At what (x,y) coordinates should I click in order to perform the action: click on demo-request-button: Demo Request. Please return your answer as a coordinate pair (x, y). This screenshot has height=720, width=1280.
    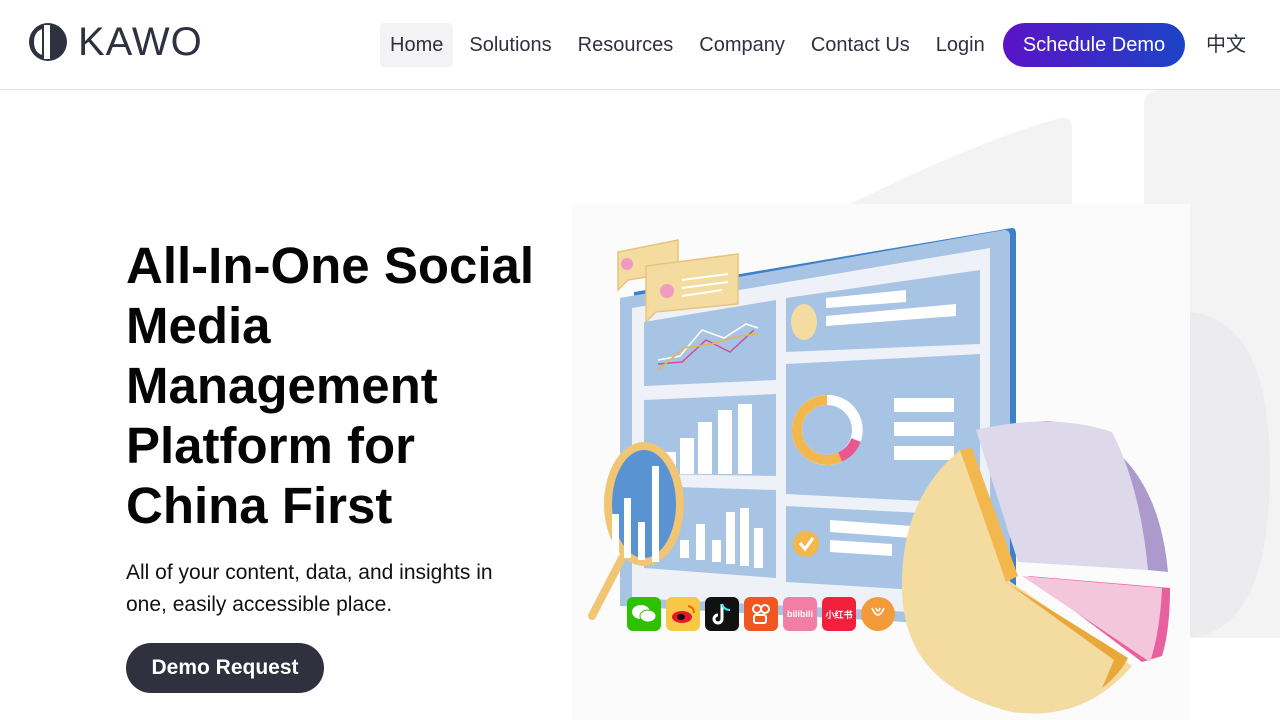
    Looking at the image, I should click on (225, 668).